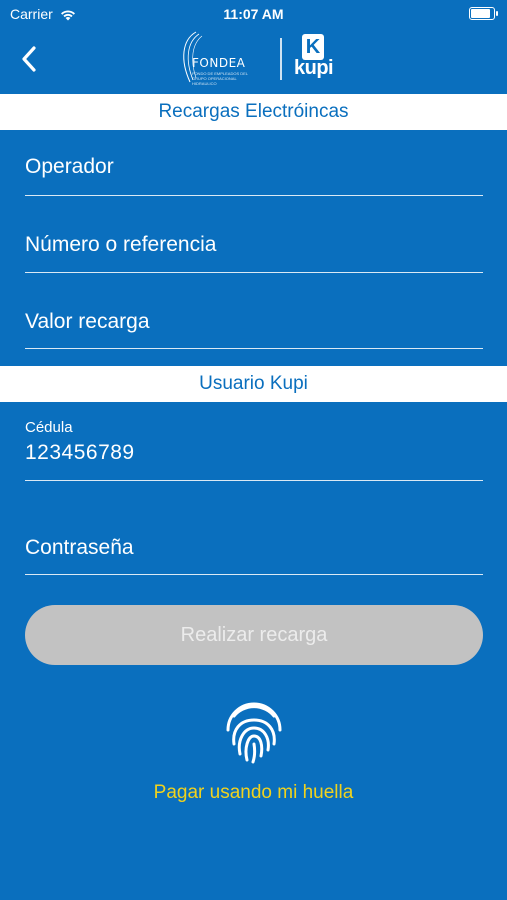 Image resolution: width=507 pixels, height=900 pixels. Describe the element at coordinates (87, 321) in the screenshot. I see `valor-placeholder: Valor recarga` at that location.